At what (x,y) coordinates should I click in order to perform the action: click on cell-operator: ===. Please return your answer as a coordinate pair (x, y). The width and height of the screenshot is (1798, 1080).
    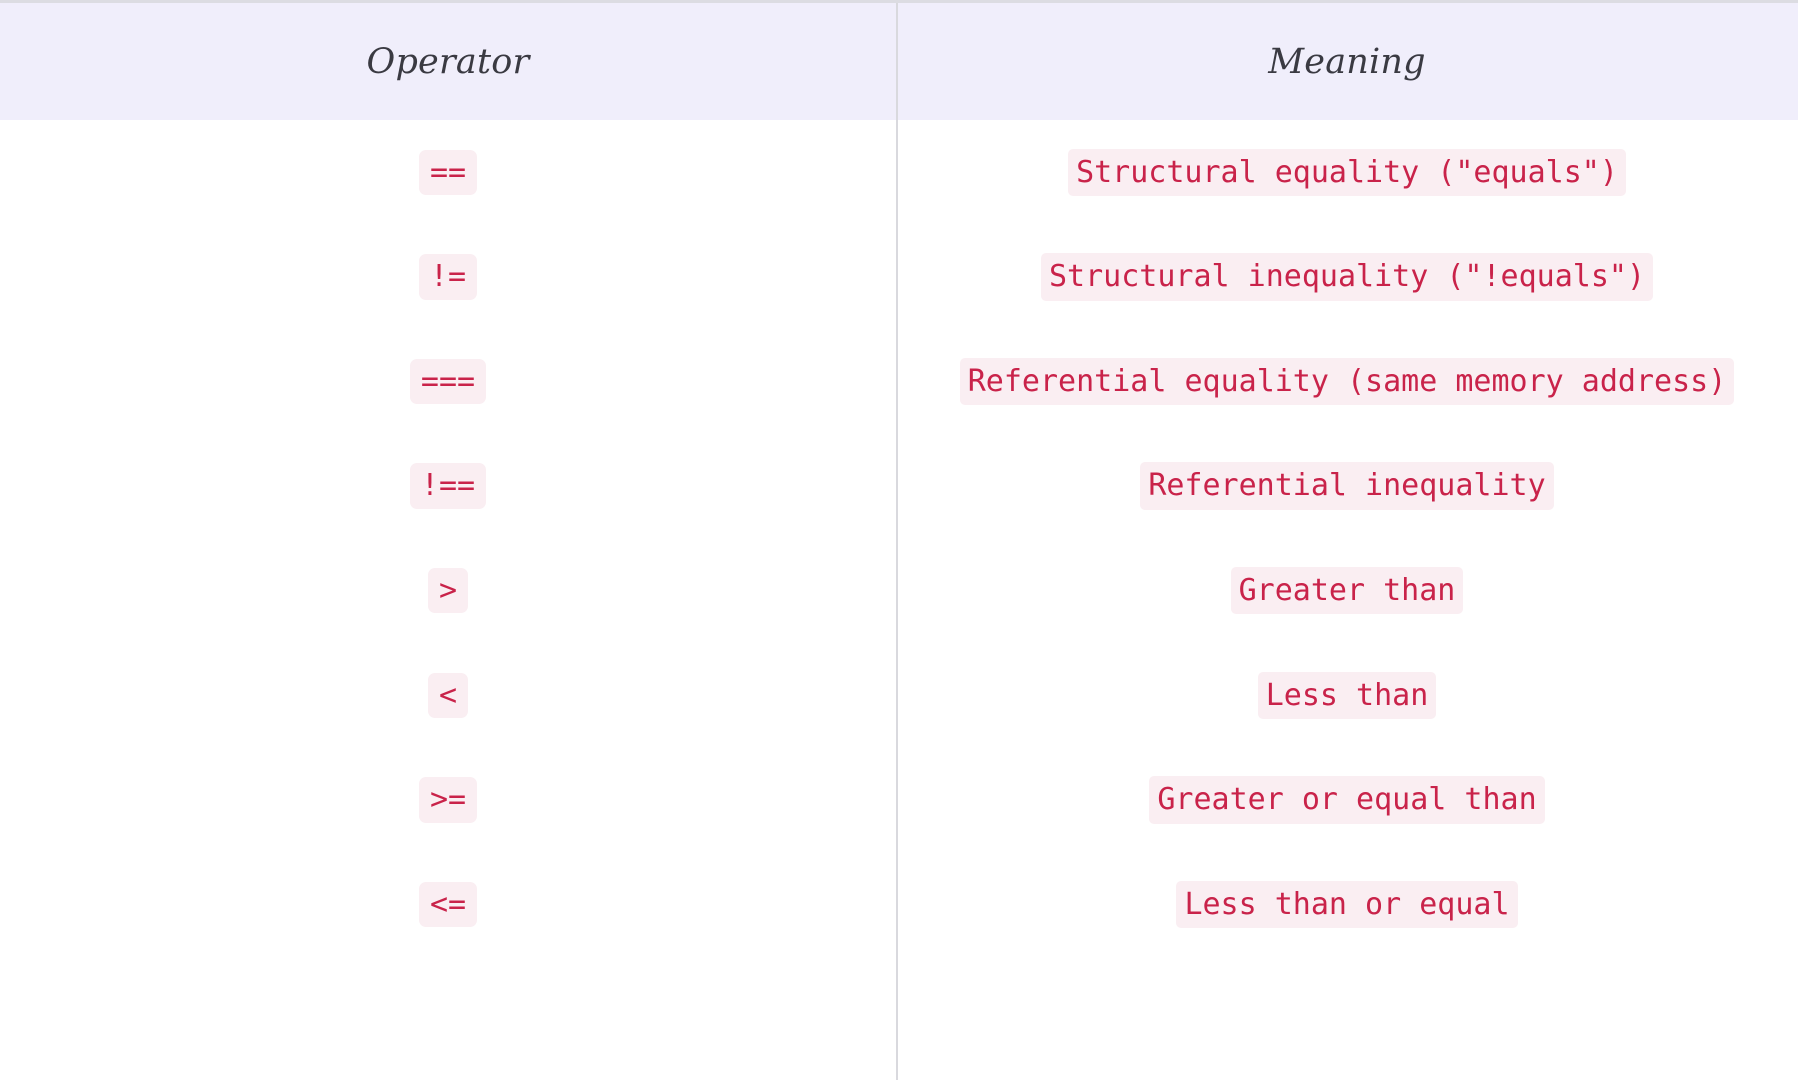
    Looking at the image, I should click on (448, 381).